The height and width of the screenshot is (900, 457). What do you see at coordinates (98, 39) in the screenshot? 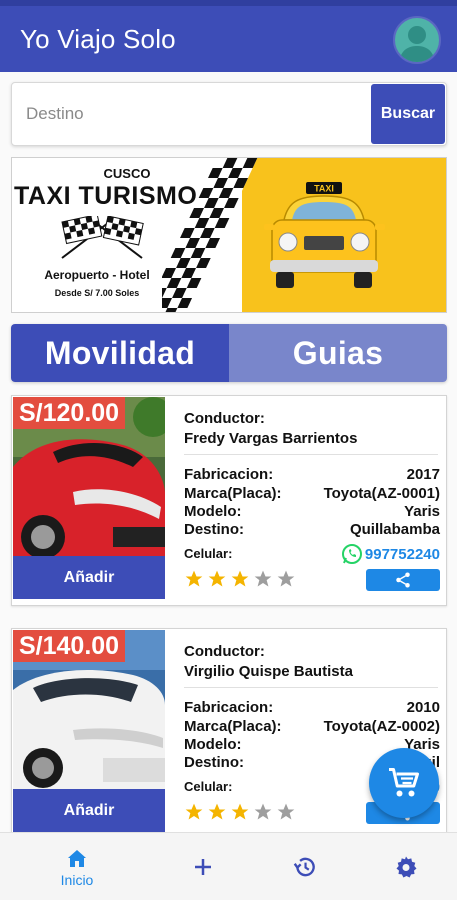
I see `app-title: Yo Viajo Solo` at bounding box center [98, 39].